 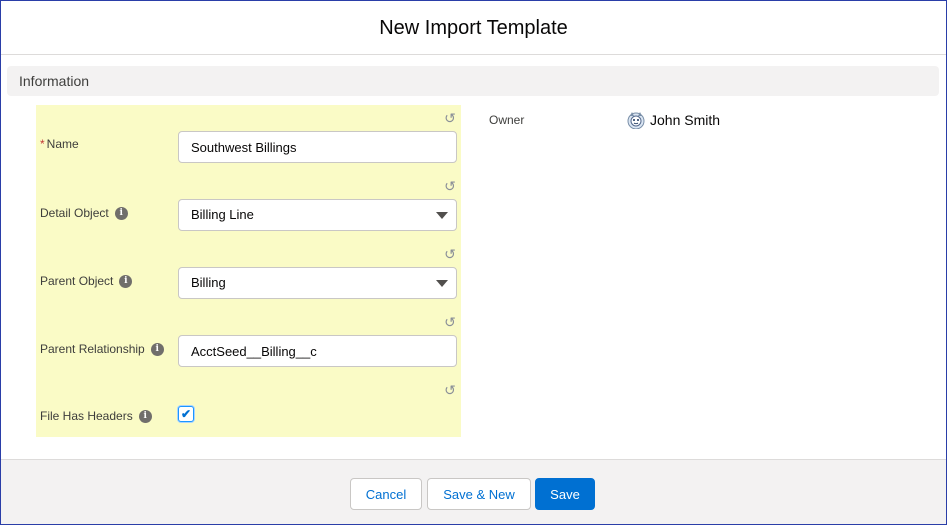 What do you see at coordinates (507, 120) in the screenshot?
I see `owner-label: Owner` at bounding box center [507, 120].